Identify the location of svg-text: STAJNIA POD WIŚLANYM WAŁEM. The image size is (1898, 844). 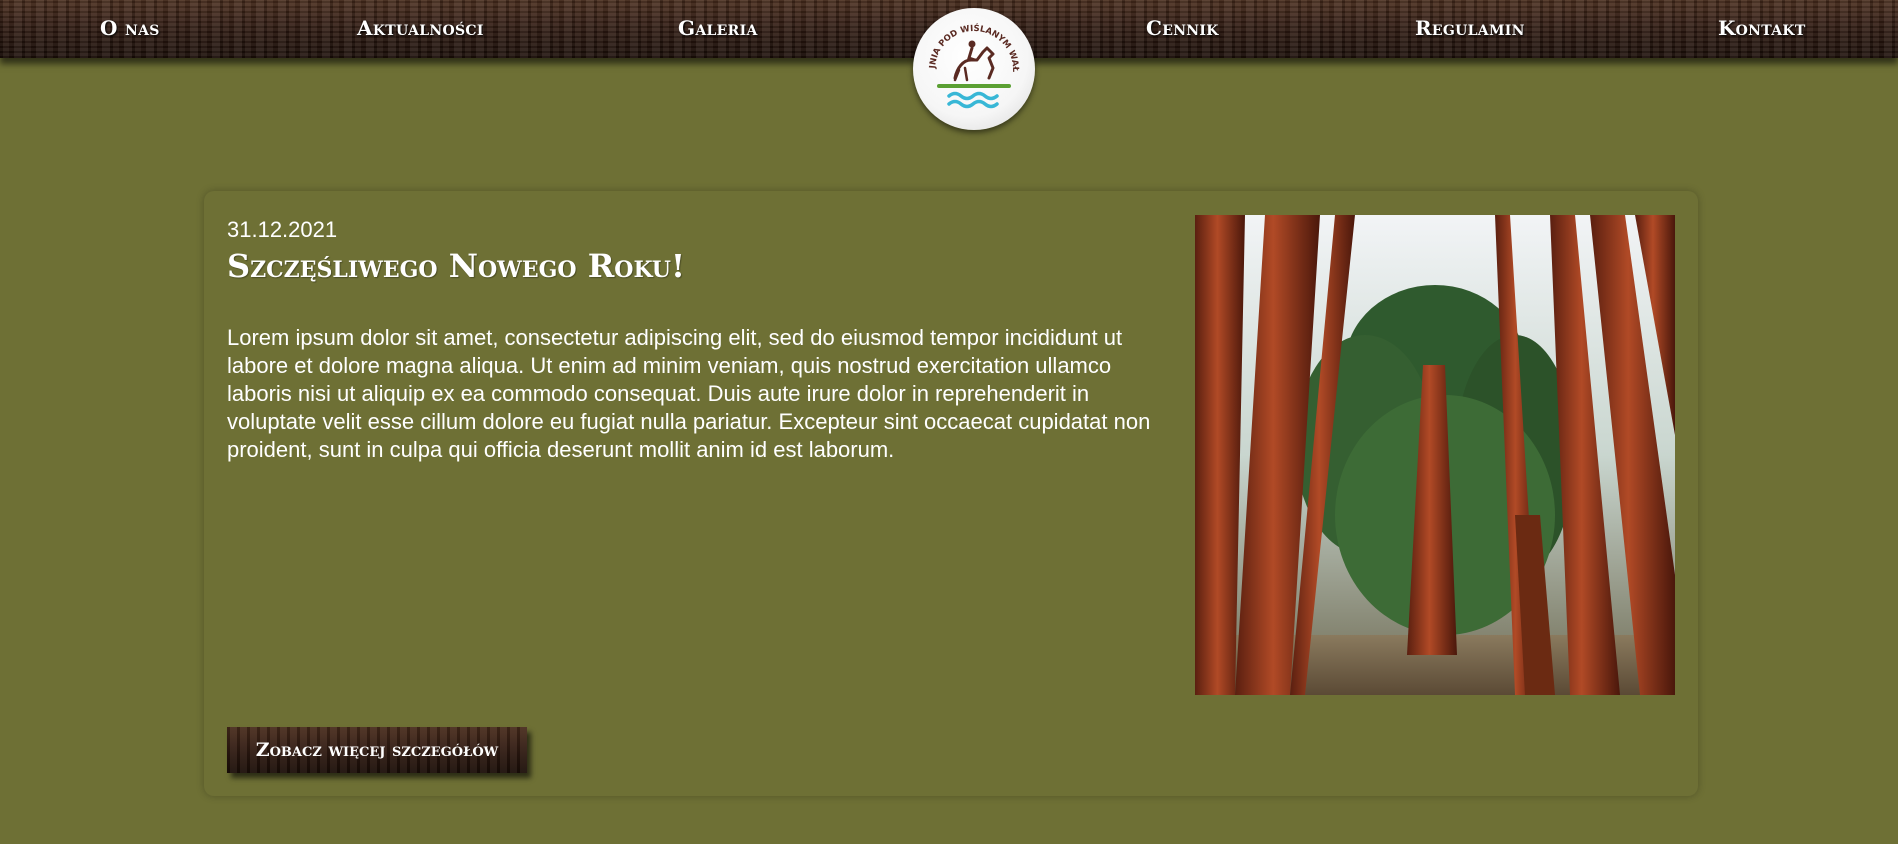
(966, 40).